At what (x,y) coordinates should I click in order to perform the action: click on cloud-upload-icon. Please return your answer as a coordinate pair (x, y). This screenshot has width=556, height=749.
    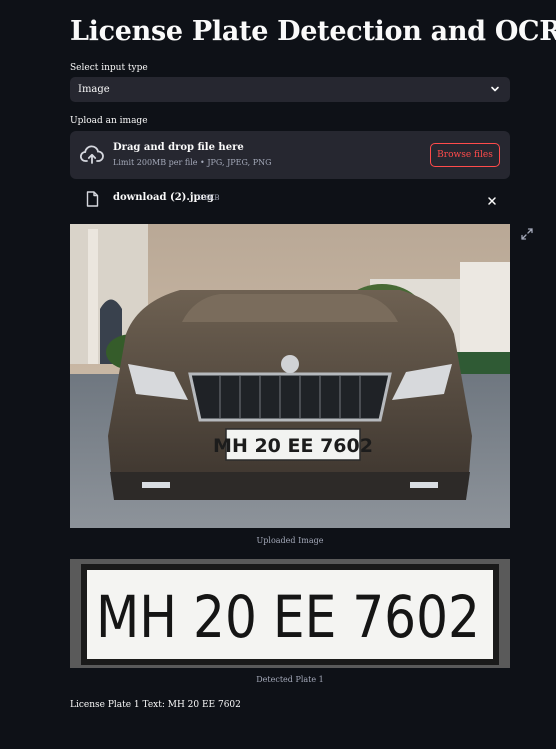
    Looking at the image, I should click on (91, 157).